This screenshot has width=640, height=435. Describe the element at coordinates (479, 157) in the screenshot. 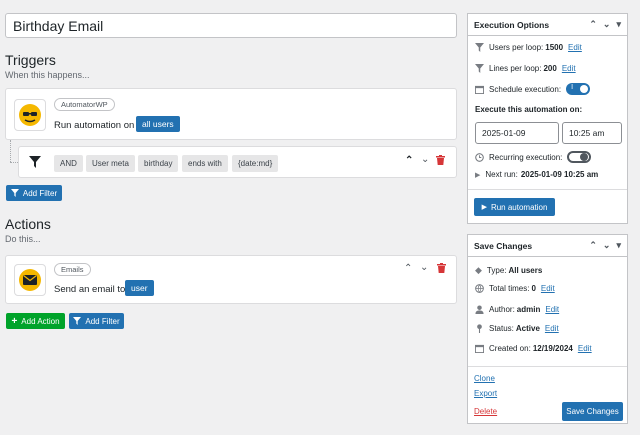

I see `clock-icon` at that location.